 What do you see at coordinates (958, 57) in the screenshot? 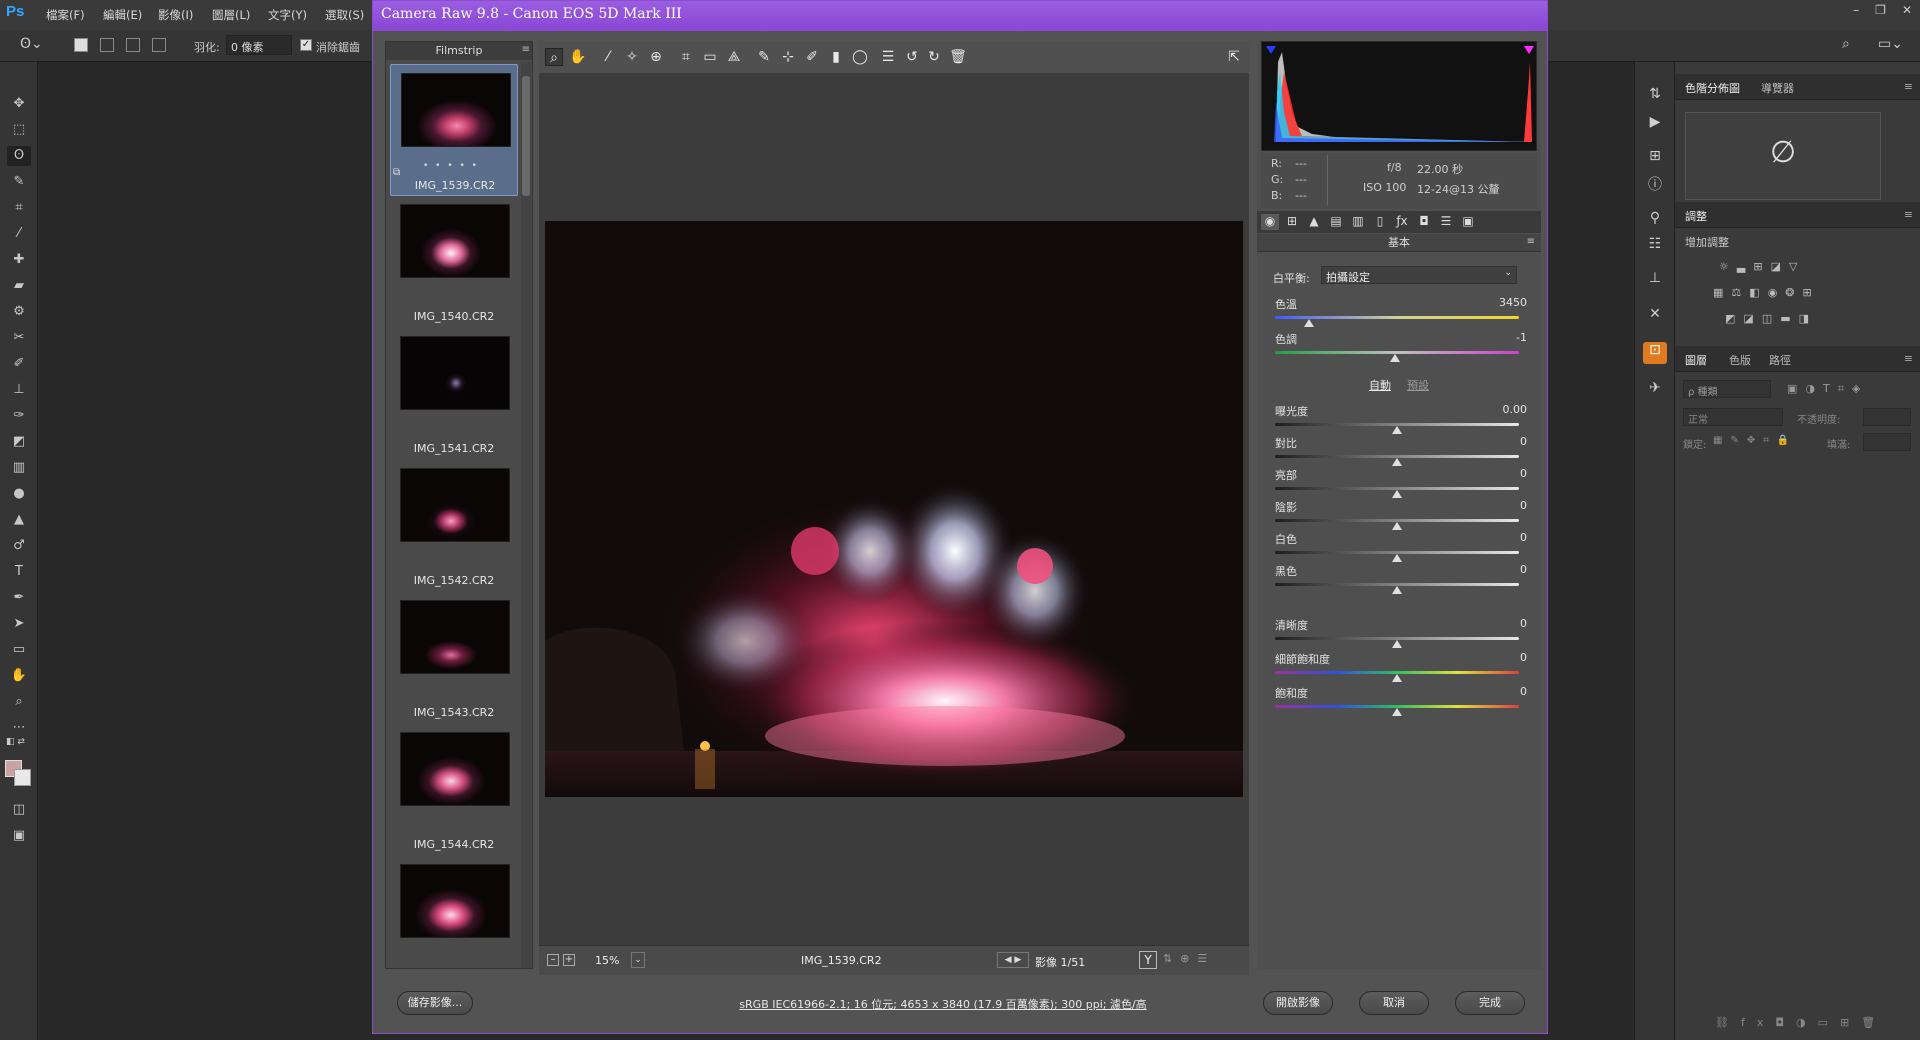
I see `delete-icon: 🗑` at bounding box center [958, 57].